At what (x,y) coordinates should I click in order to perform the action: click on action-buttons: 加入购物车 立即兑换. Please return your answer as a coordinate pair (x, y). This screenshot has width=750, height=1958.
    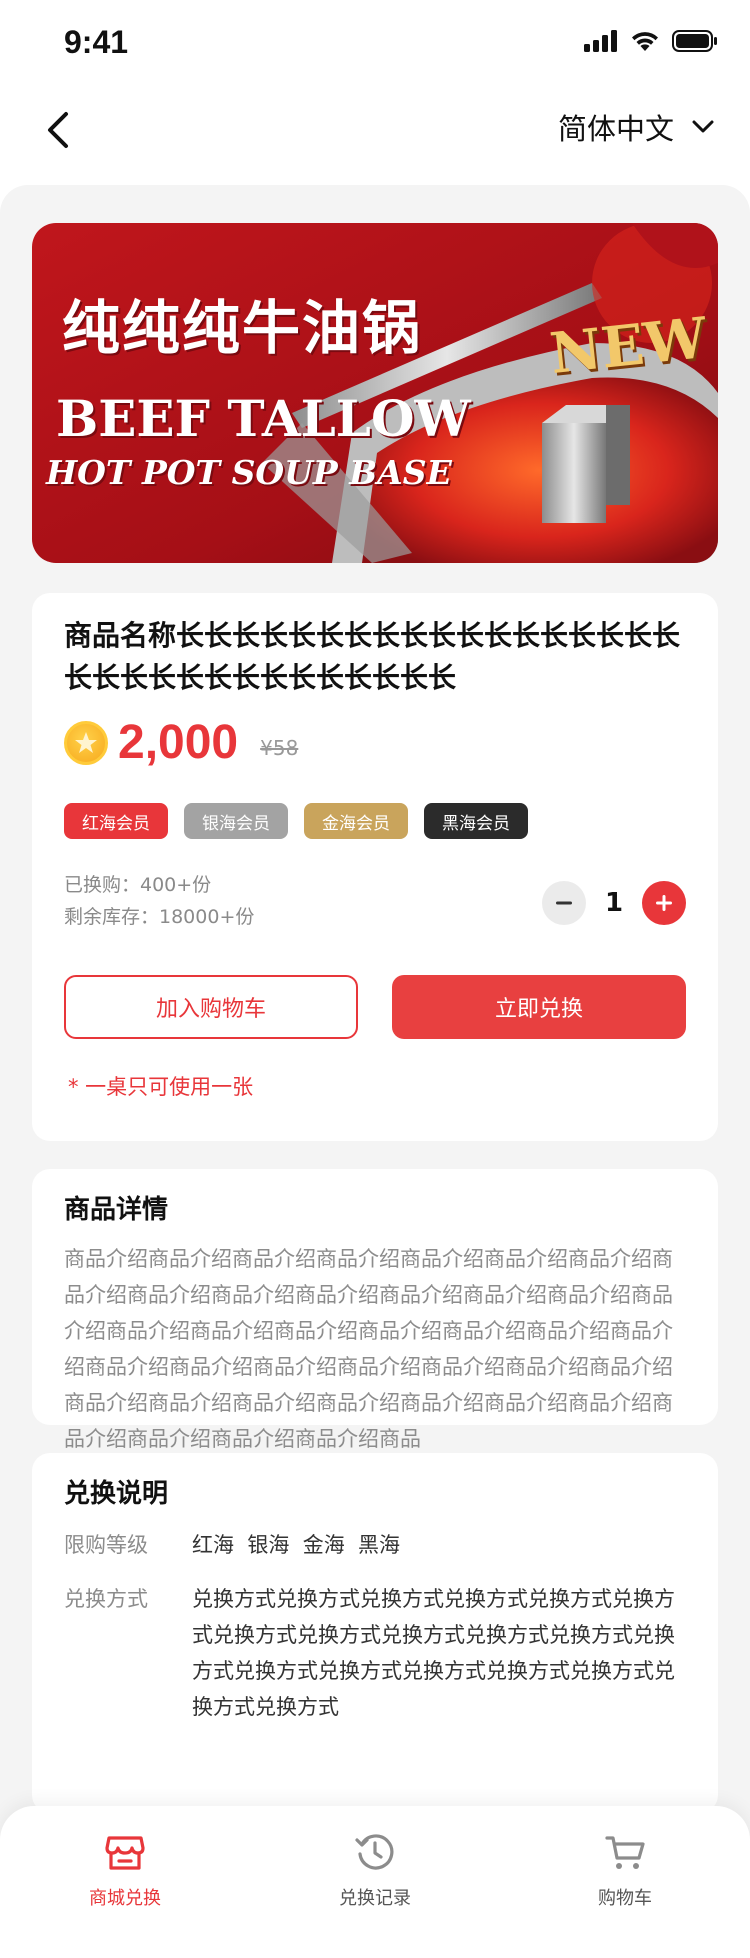
    Looking at the image, I should click on (375, 1007).